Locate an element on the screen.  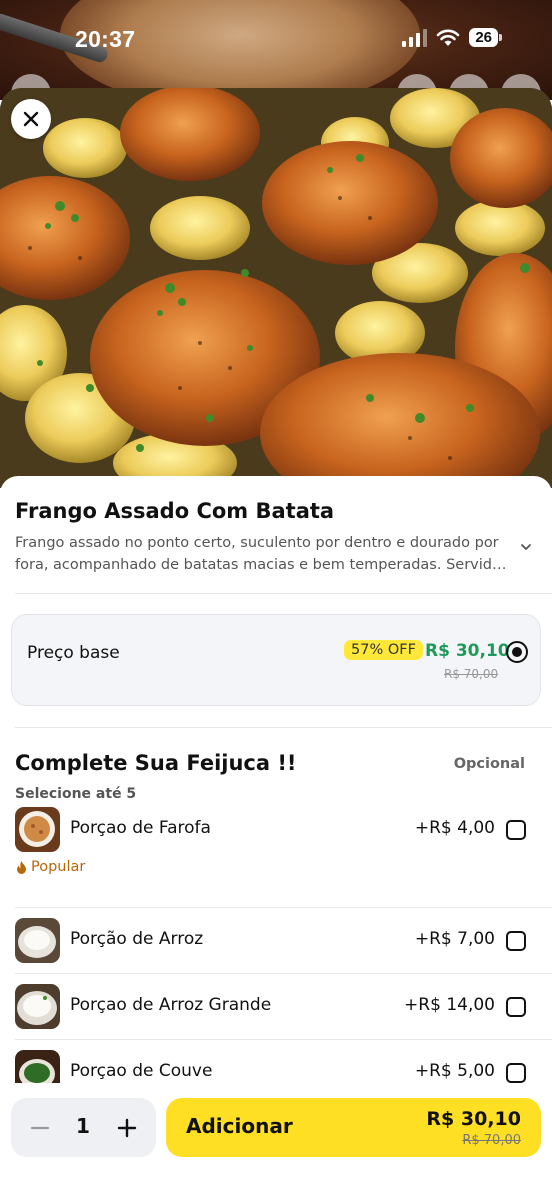
addon-name: Porçao de Farofa is located at coordinates (140, 828).